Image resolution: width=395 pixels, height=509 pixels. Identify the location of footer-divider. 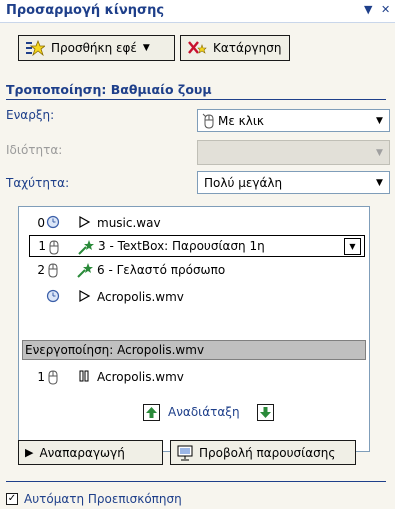
(196, 481).